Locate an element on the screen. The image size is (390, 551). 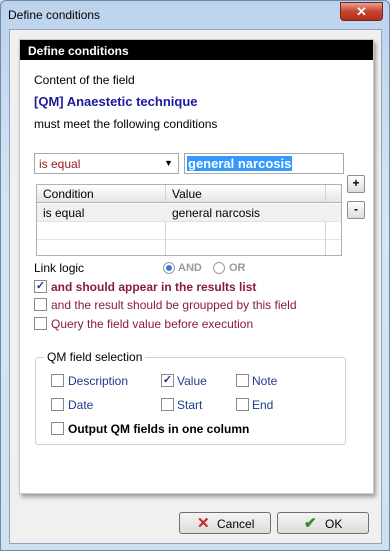
remove-condition-button: - is located at coordinates (356, 210).